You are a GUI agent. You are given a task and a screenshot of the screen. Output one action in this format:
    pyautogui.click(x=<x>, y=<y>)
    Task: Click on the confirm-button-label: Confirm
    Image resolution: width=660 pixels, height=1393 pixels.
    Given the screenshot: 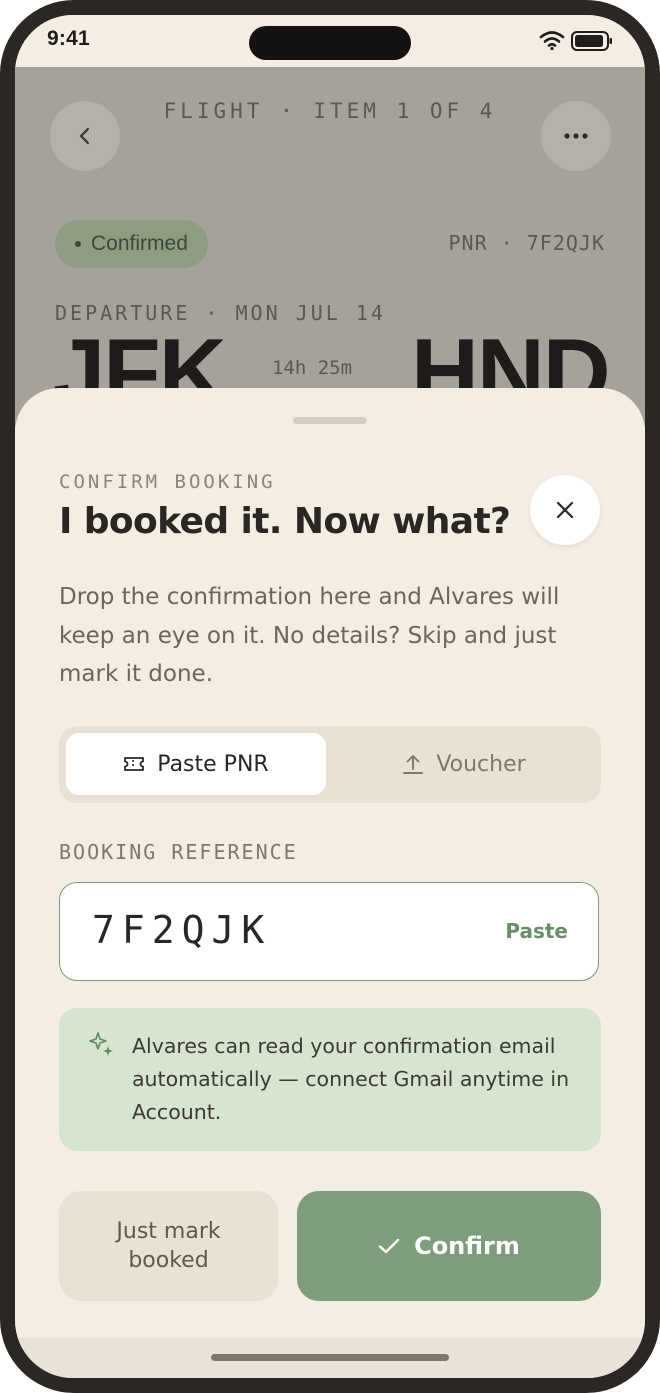 What is the action you would take?
    pyautogui.click(x=467, y=1246)
    